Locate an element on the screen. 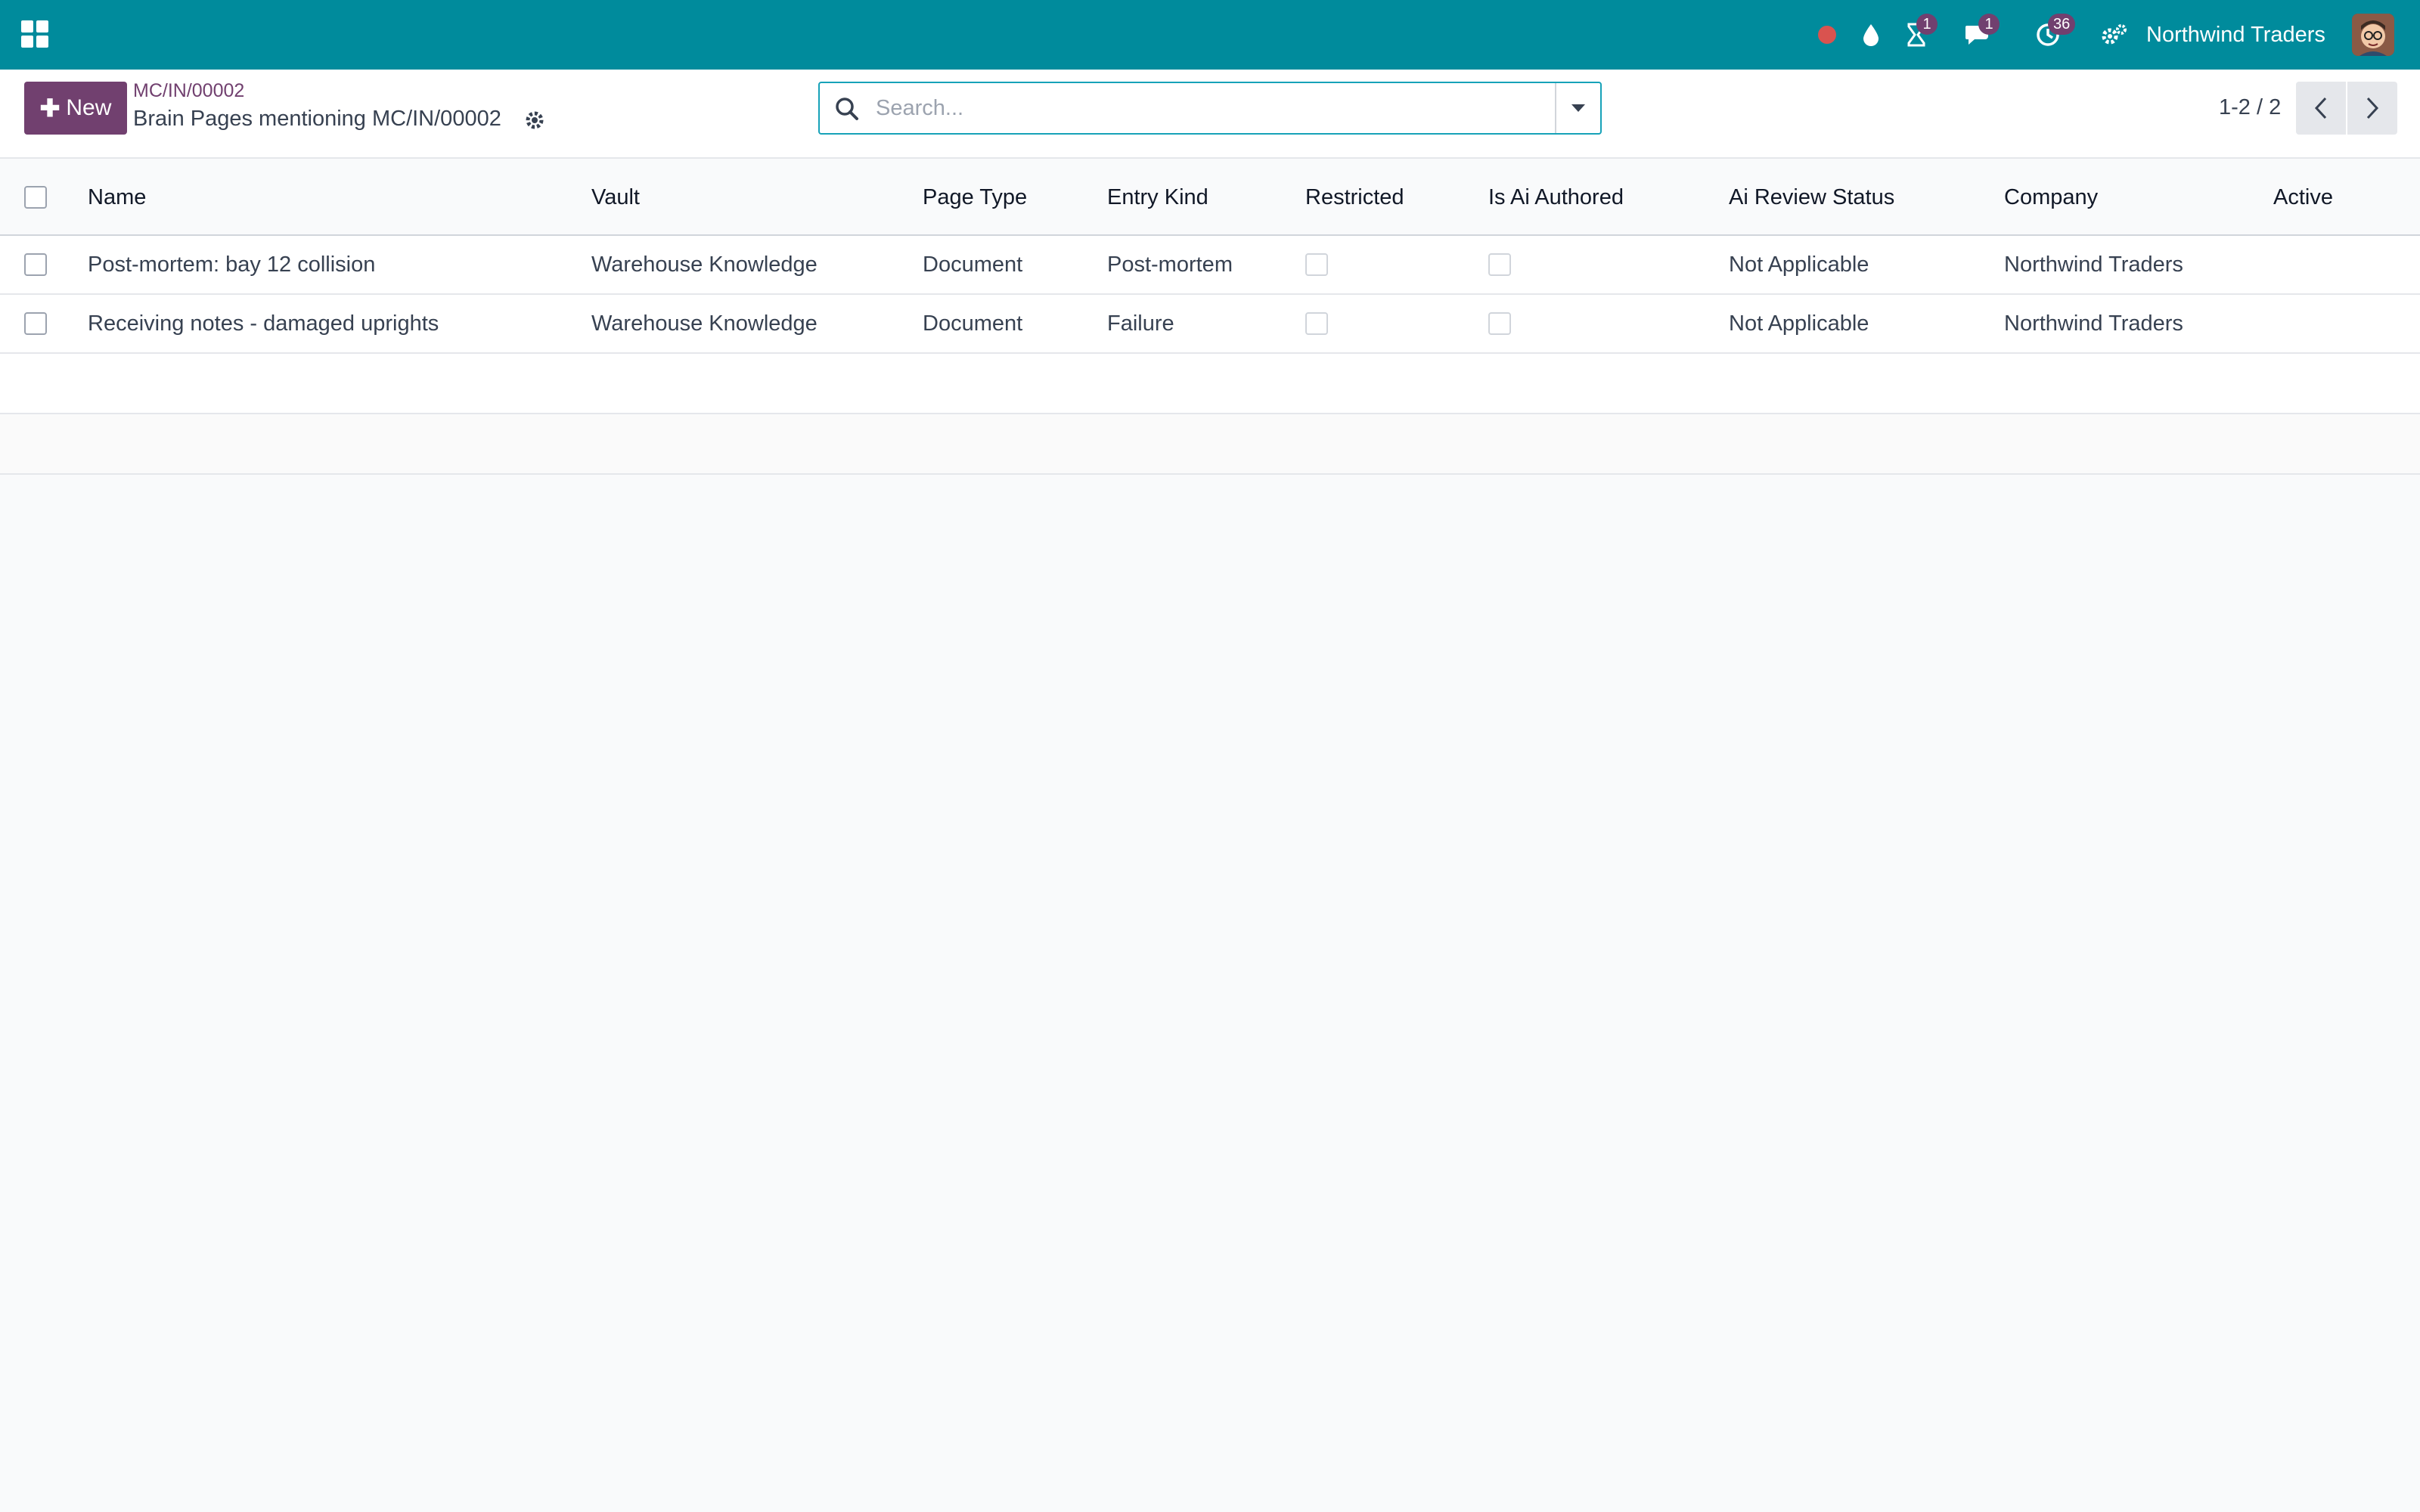 This screenshot has height=1512, width=2420. column-header-page-type: Page Type is located at coordinates (975, 197).